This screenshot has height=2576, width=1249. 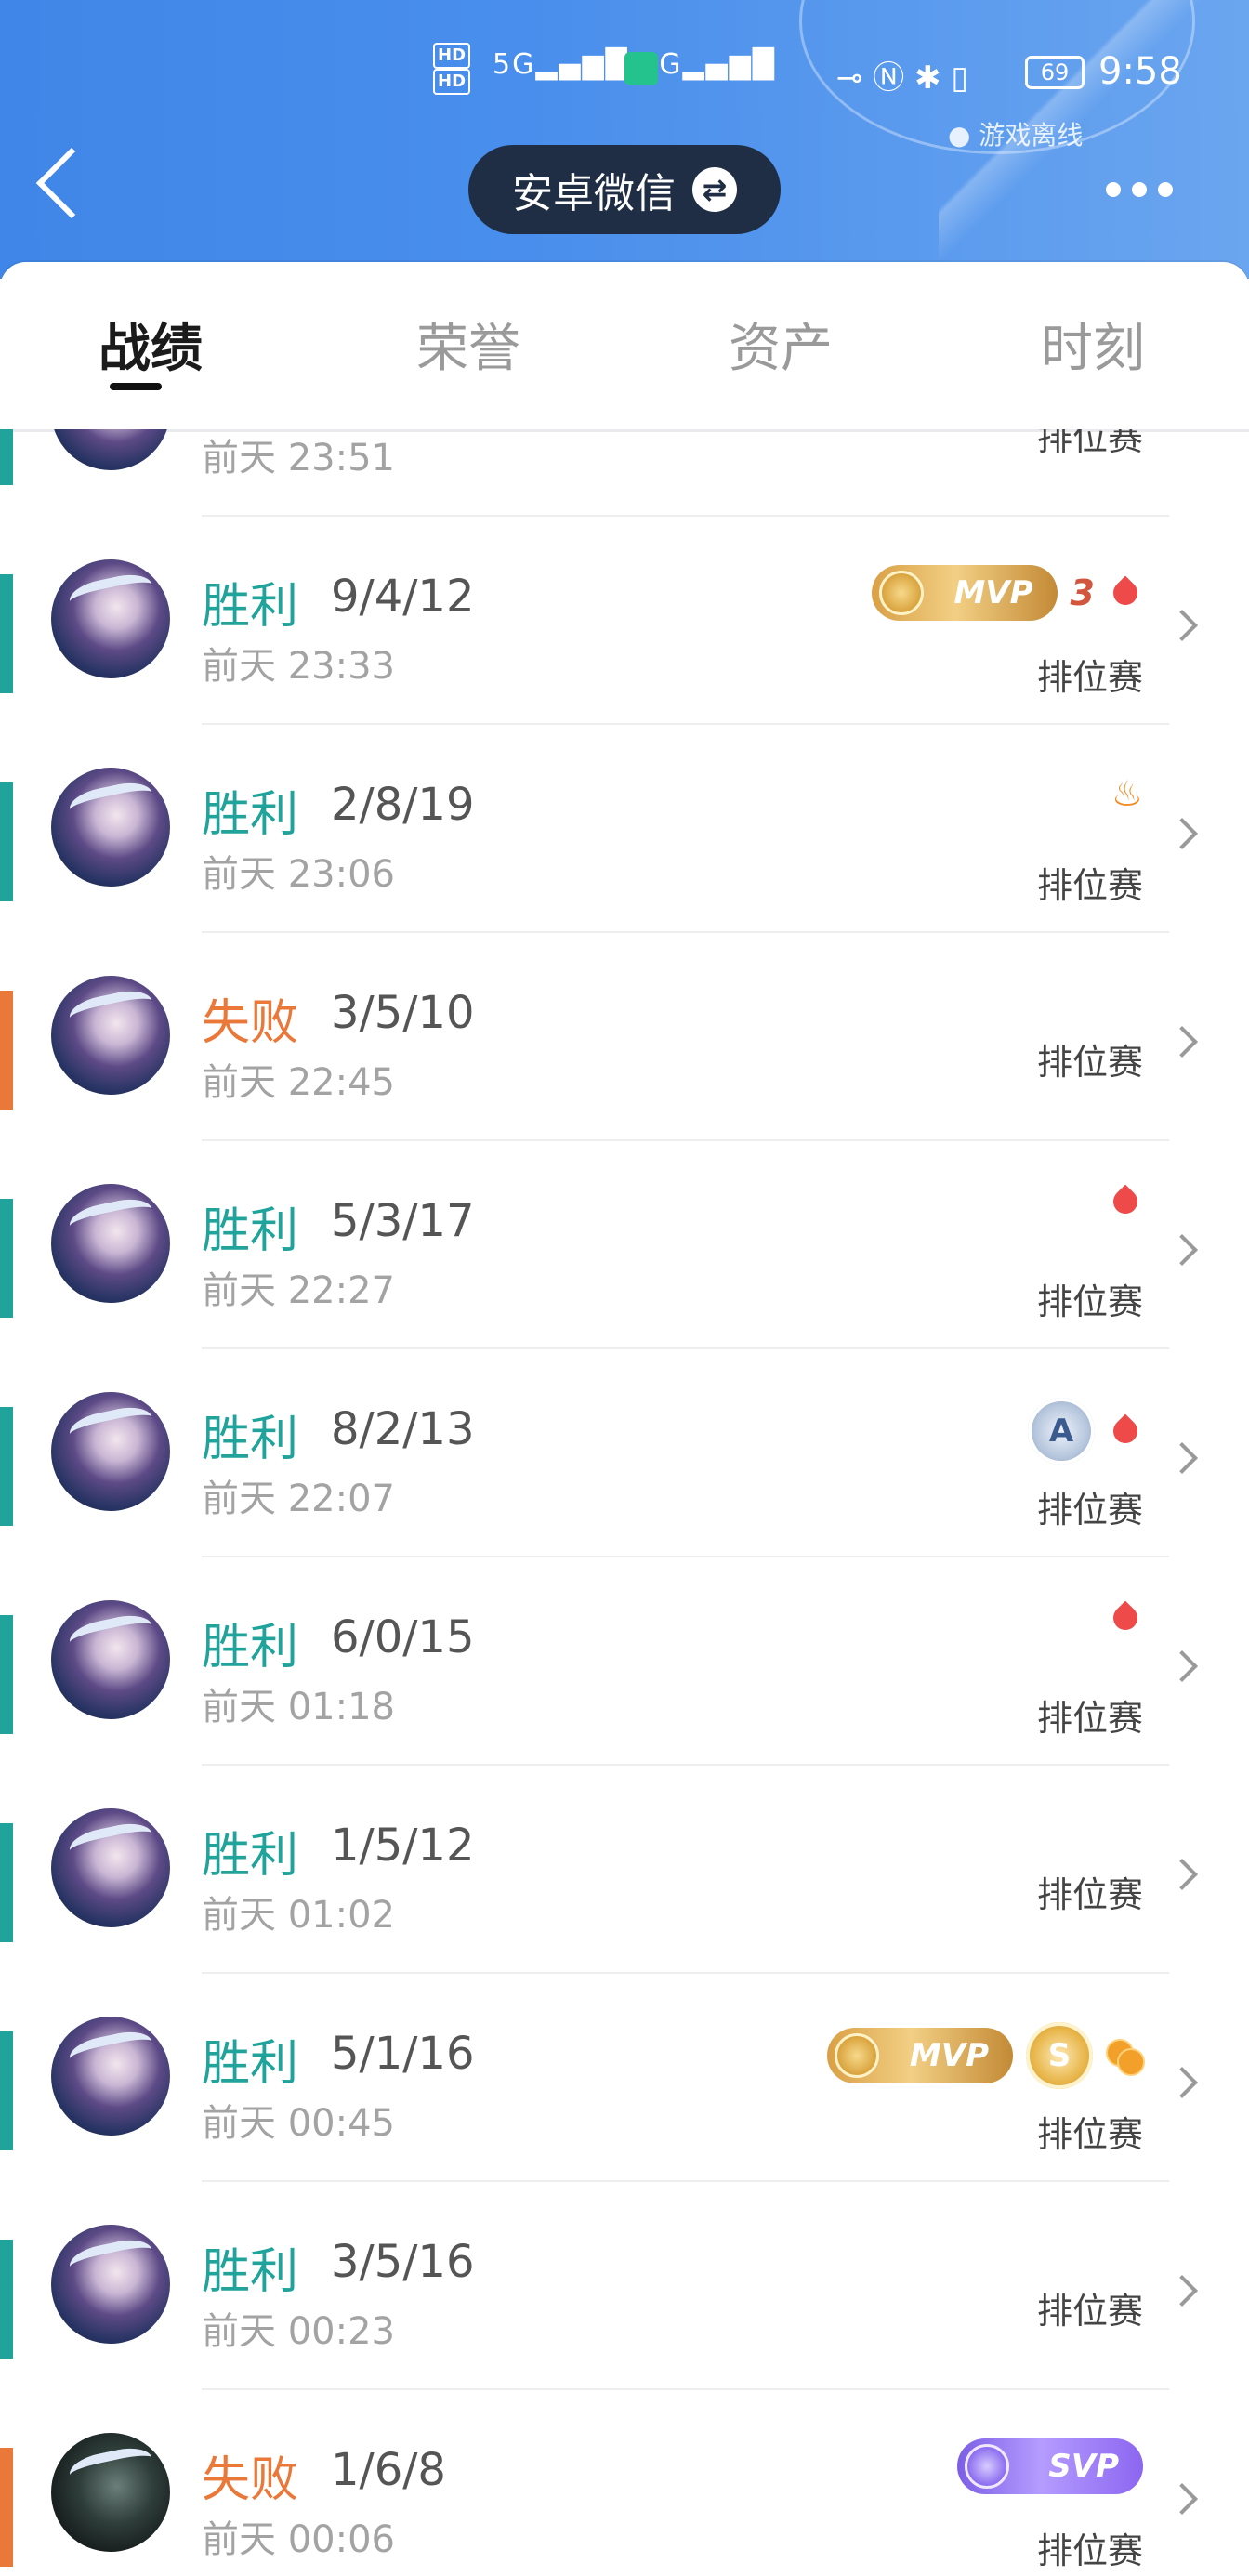 I want to click on presence-status: ● 游戏离线, so click(x=1016, y=135).